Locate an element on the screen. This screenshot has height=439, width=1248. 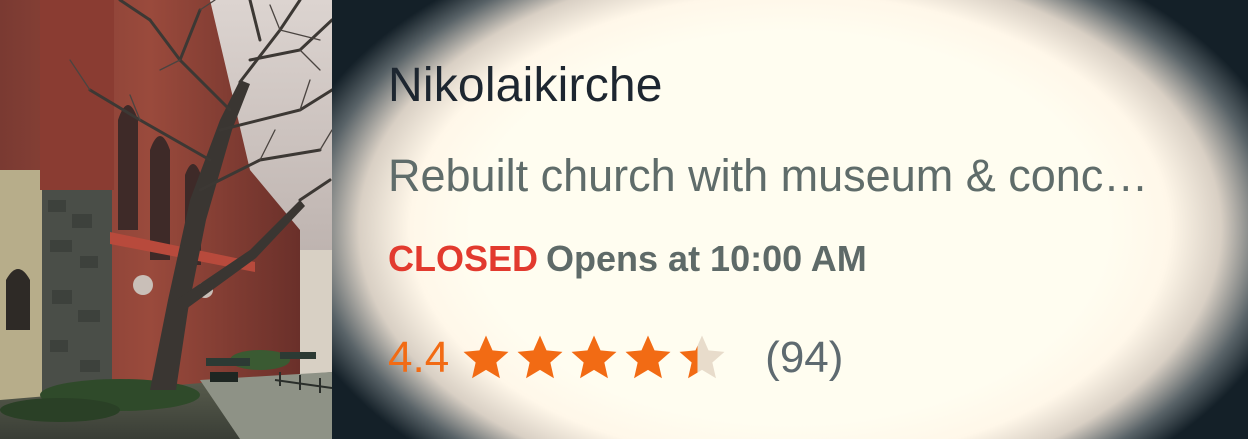
rating-value: 4.4 is located at coordinates (419, 357).